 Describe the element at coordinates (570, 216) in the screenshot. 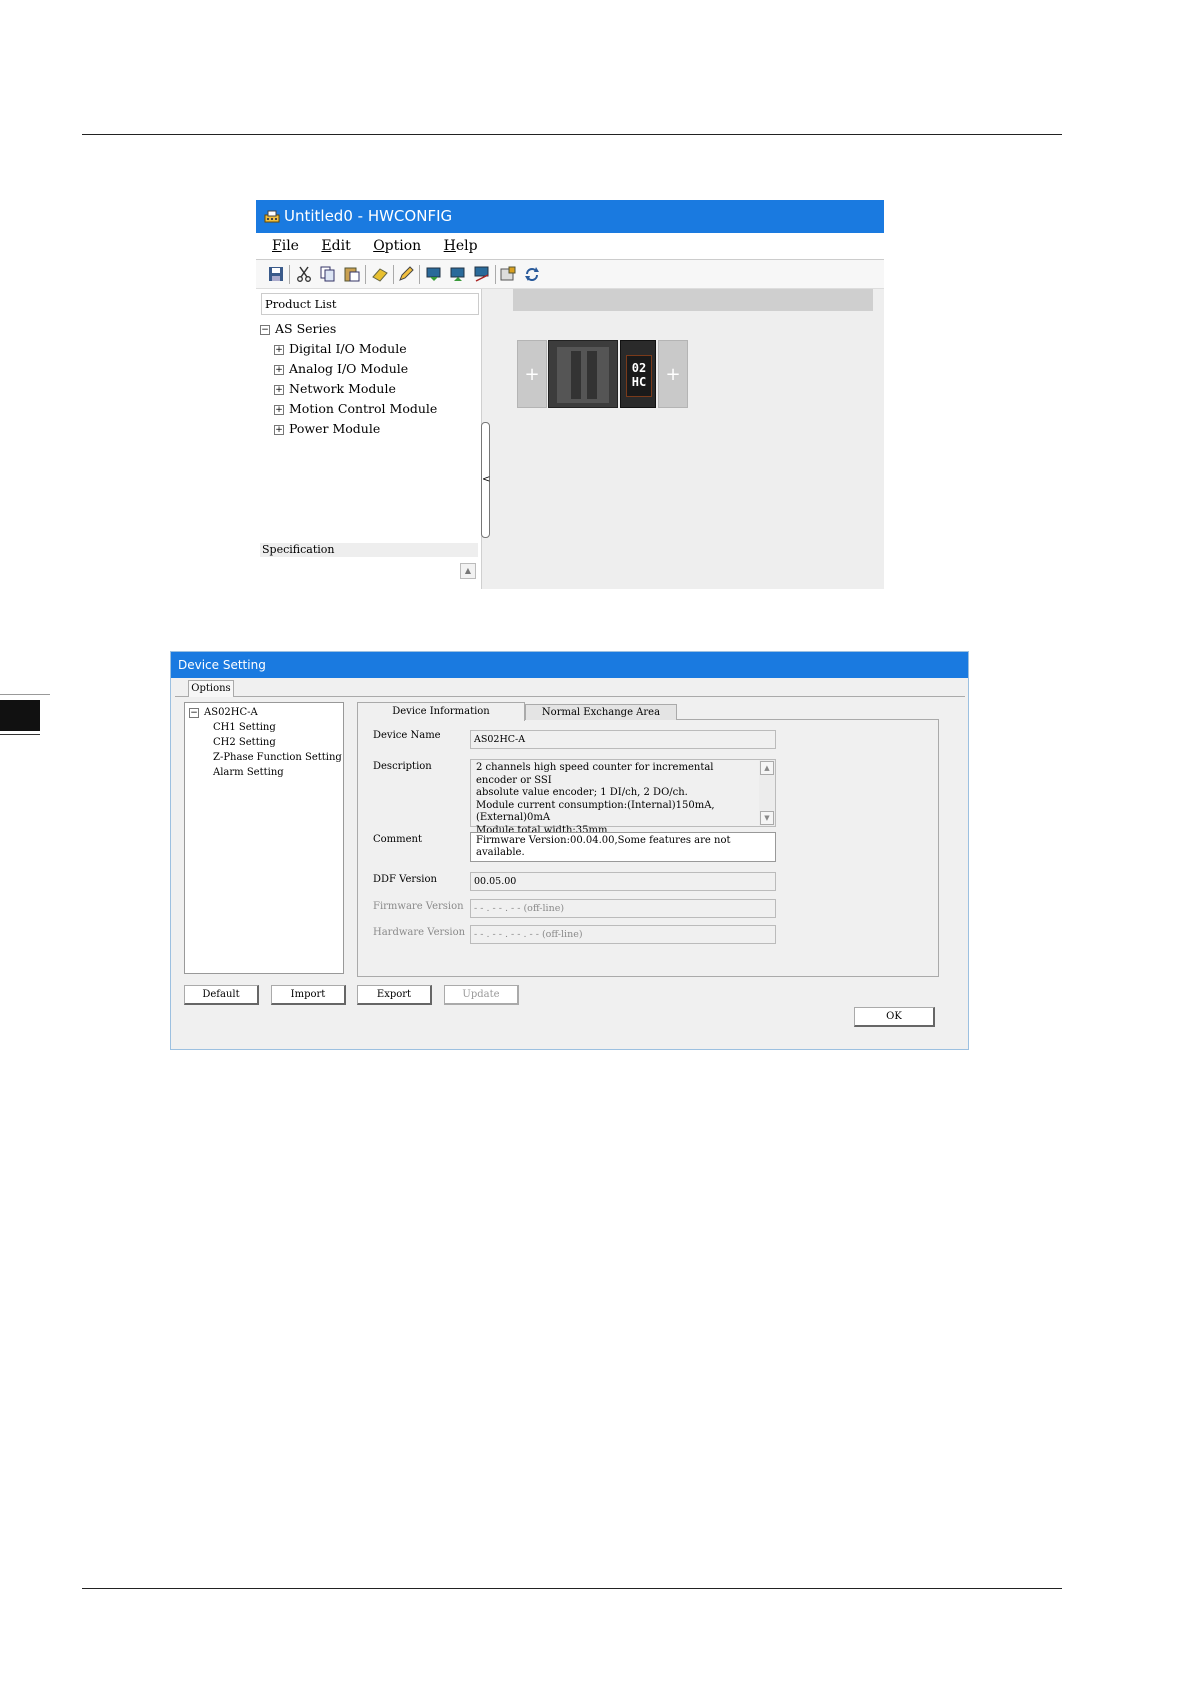

I see `title-bar: Untitled0 - HWCONFIG` at that location.